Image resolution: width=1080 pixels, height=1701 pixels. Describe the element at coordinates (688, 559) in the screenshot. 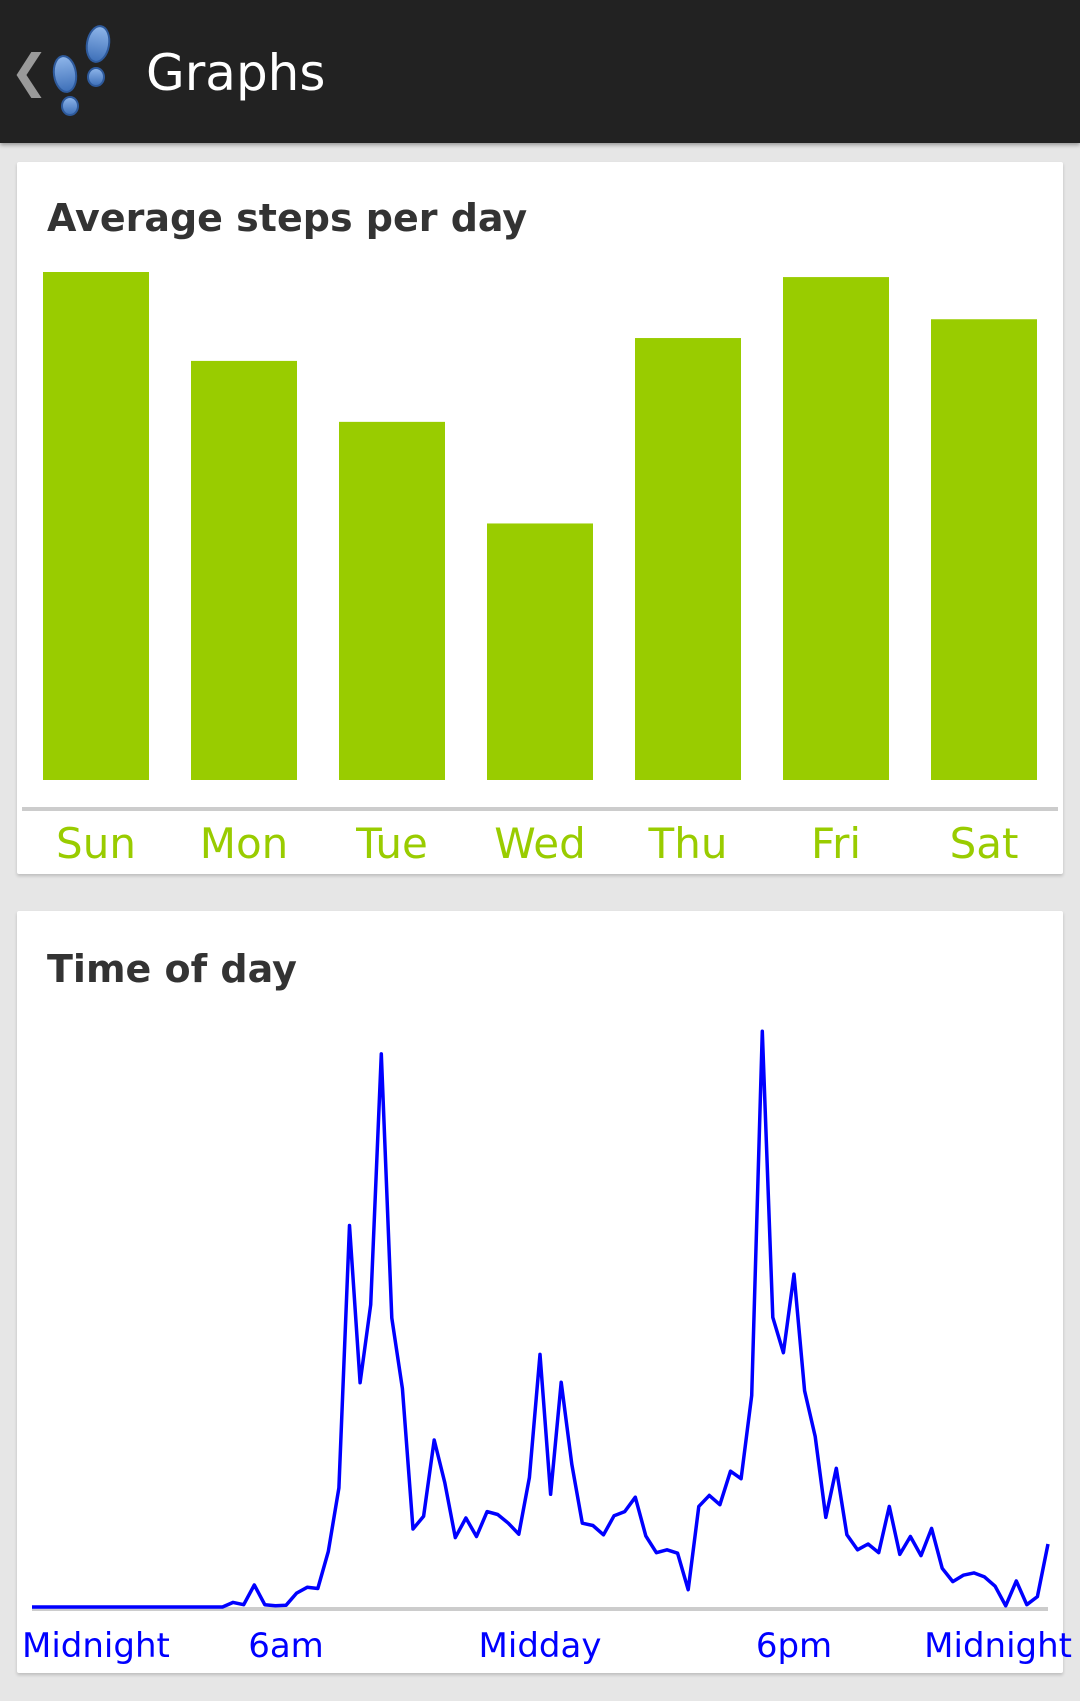

I see `bar-thu` at that location.